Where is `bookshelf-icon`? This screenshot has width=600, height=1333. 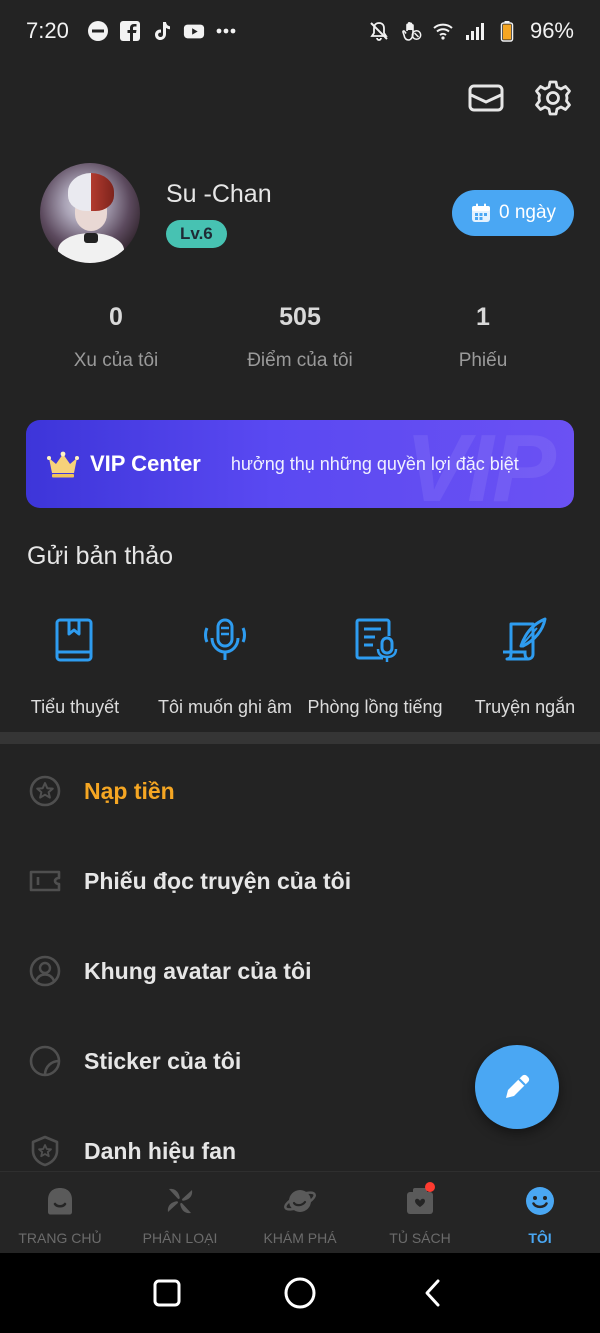
bookshelf-icon is located at coordinates (420, 1200).